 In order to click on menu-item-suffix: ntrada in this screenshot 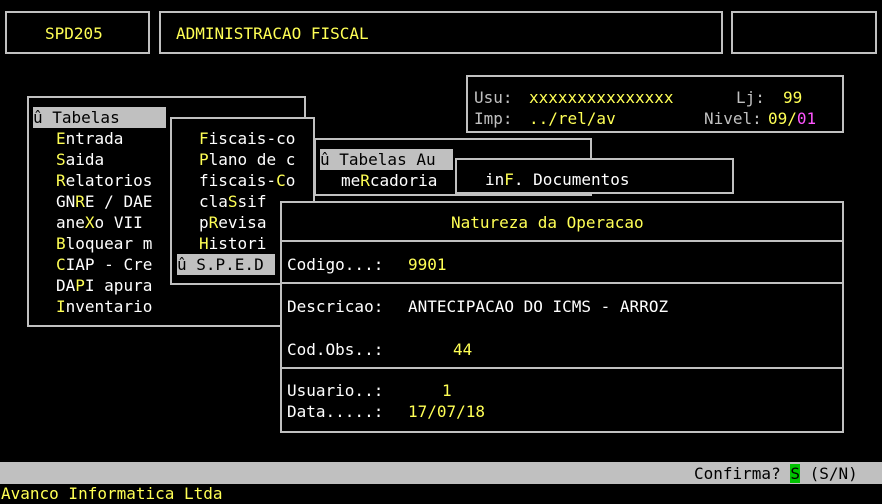, I will do `click(94, 138)`.